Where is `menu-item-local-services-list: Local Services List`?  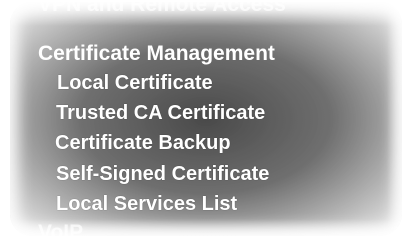 menu-item-local-services-list: Local Services List is located at coordinates (146, 204).